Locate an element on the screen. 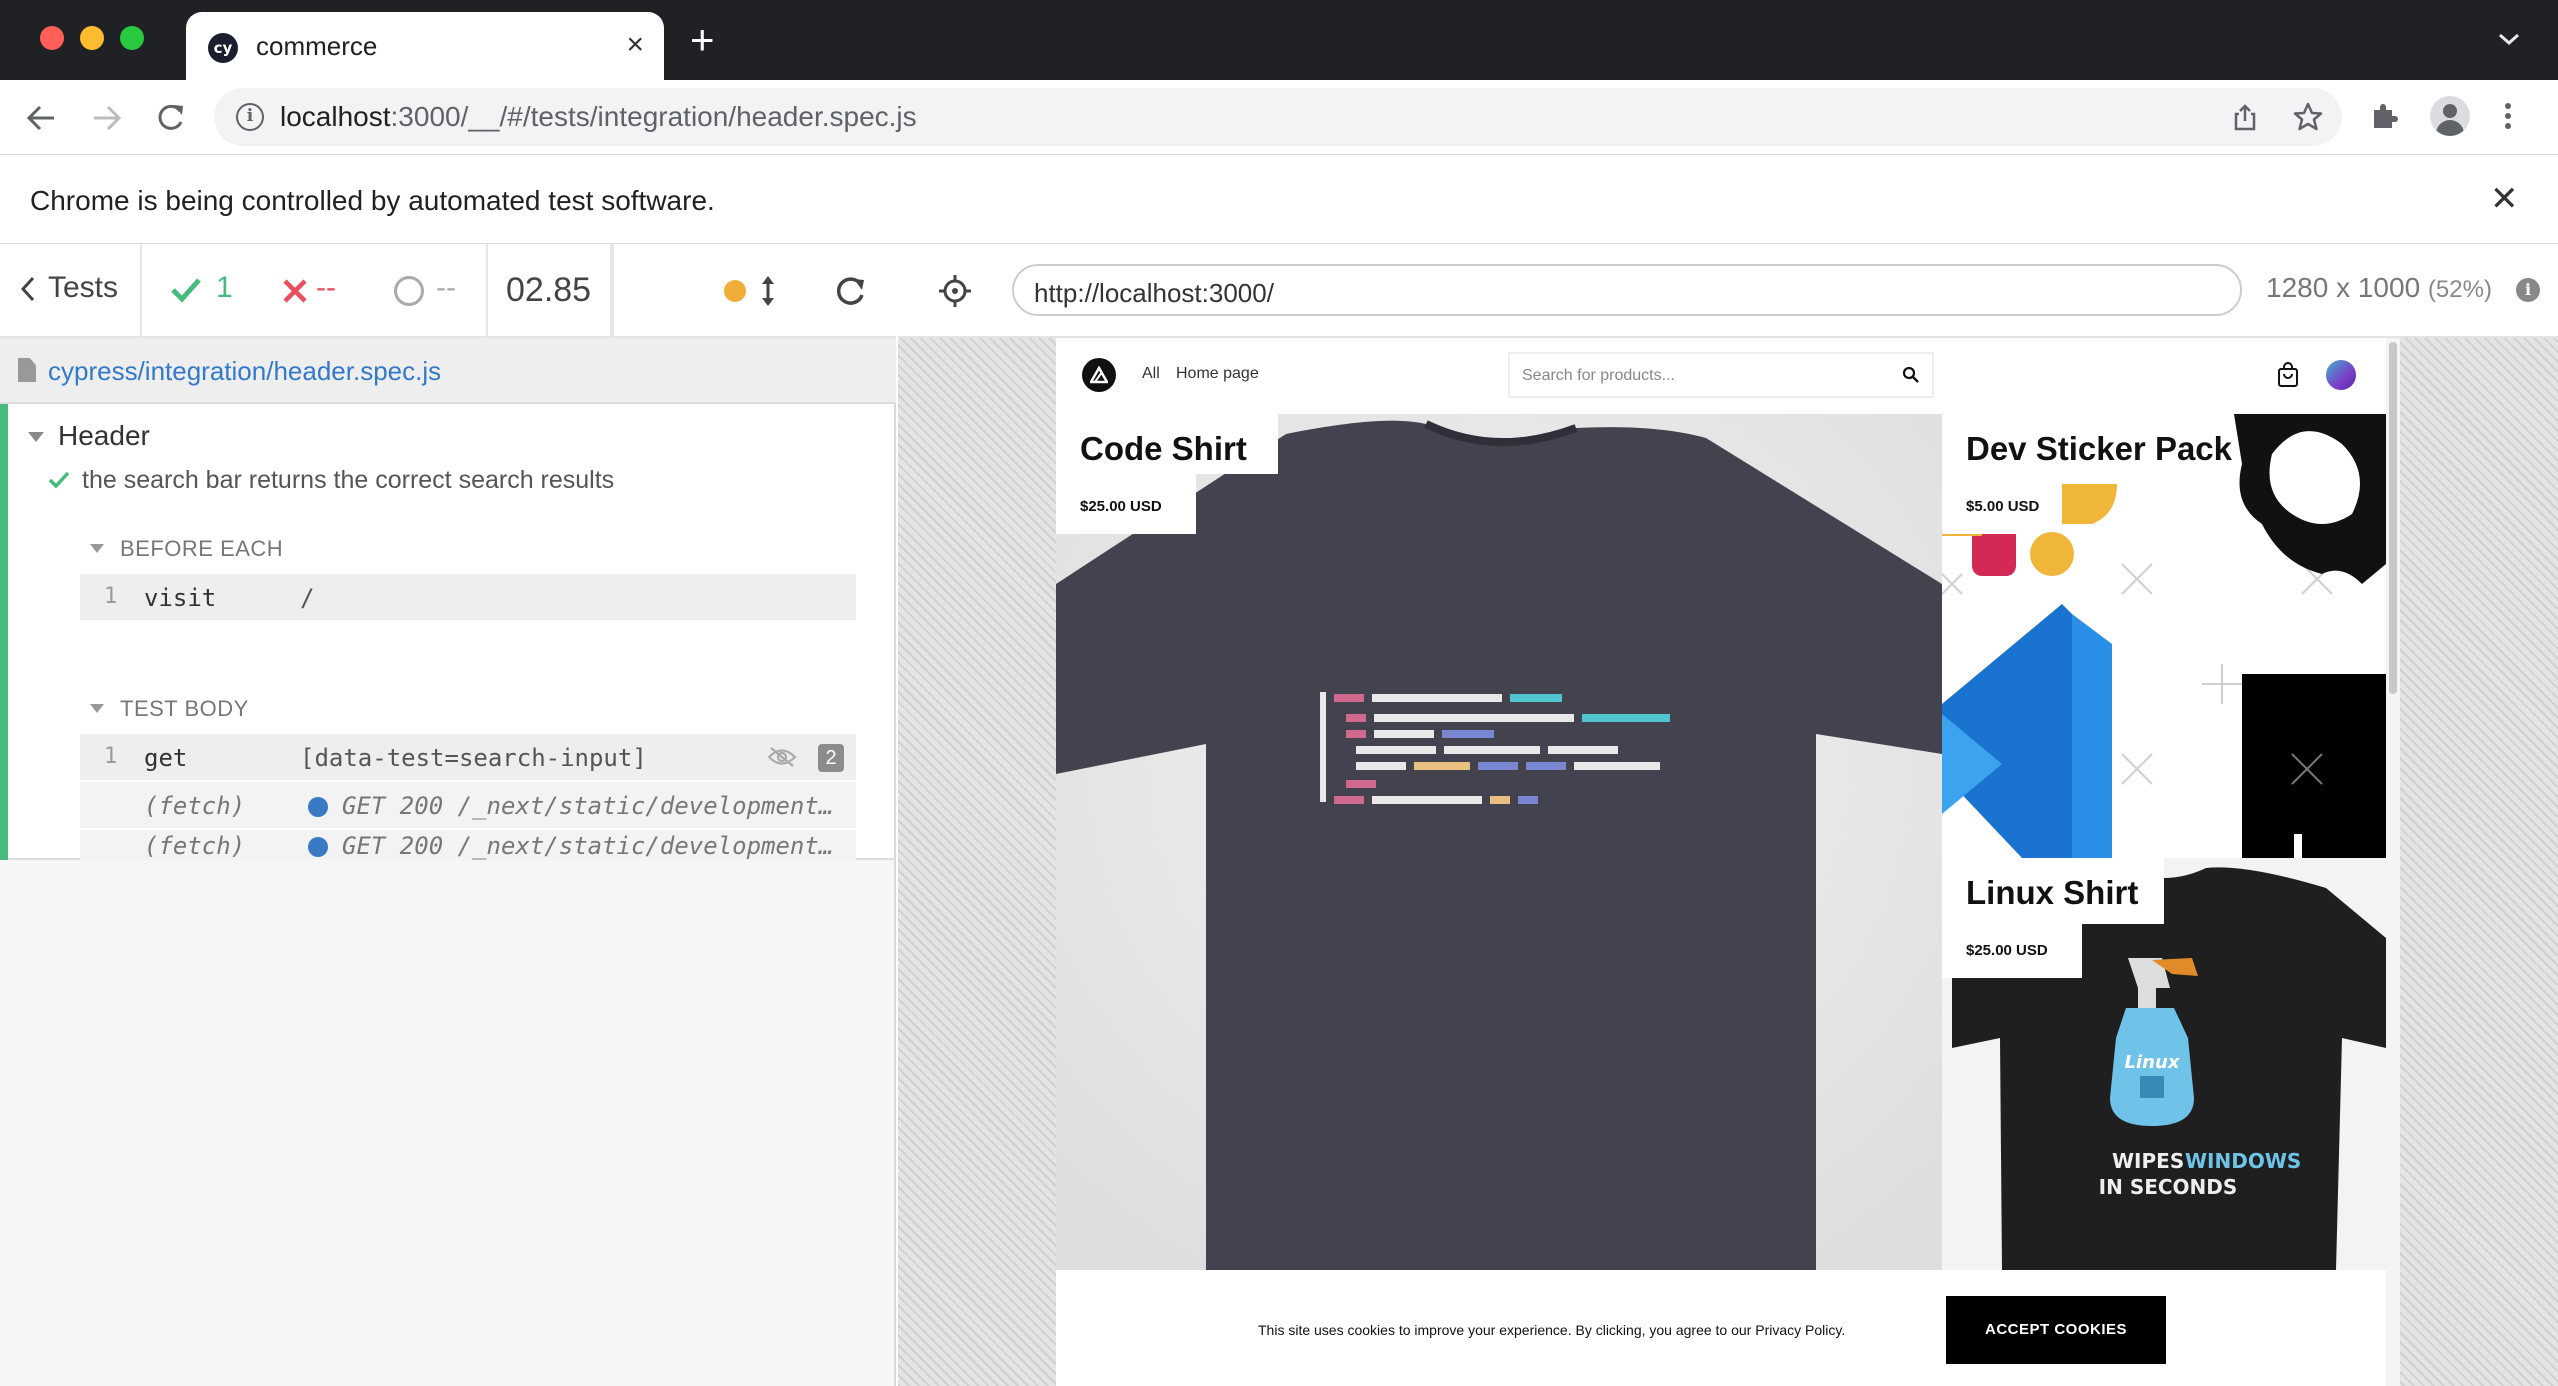  wipes-print-text: WIPES is located at coordinates (2148, 1161).